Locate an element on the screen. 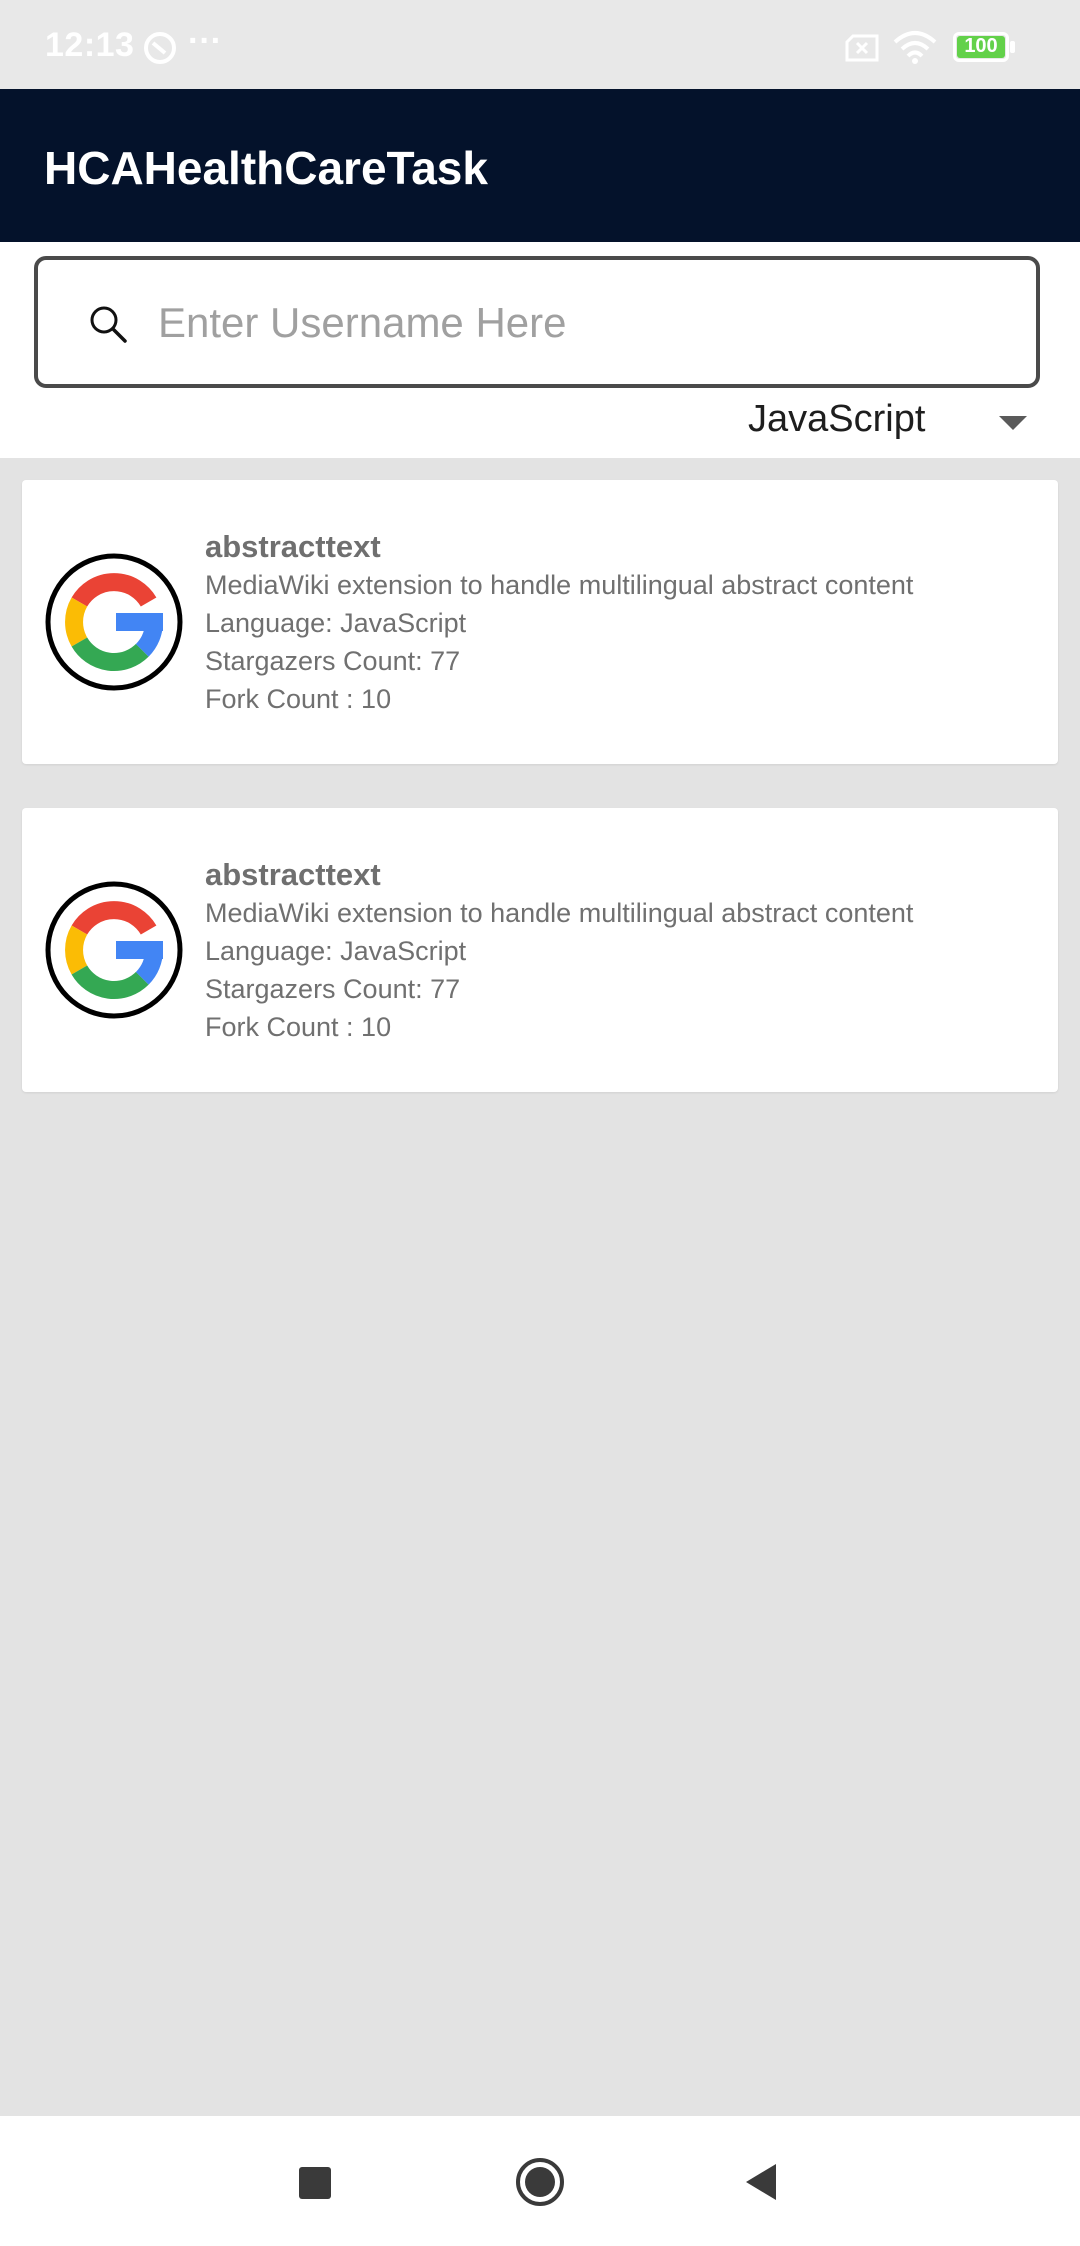  battery-level: 100 is located at coordinates (981, 46).